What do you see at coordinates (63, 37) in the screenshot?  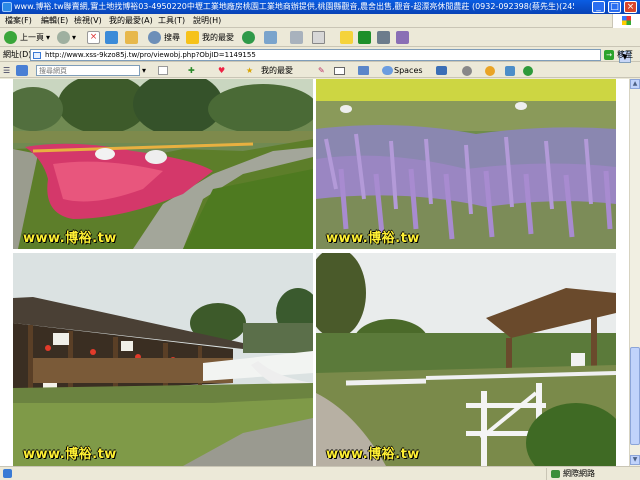 I see `forward-arrow-icon` at bounding box center [63, 37].